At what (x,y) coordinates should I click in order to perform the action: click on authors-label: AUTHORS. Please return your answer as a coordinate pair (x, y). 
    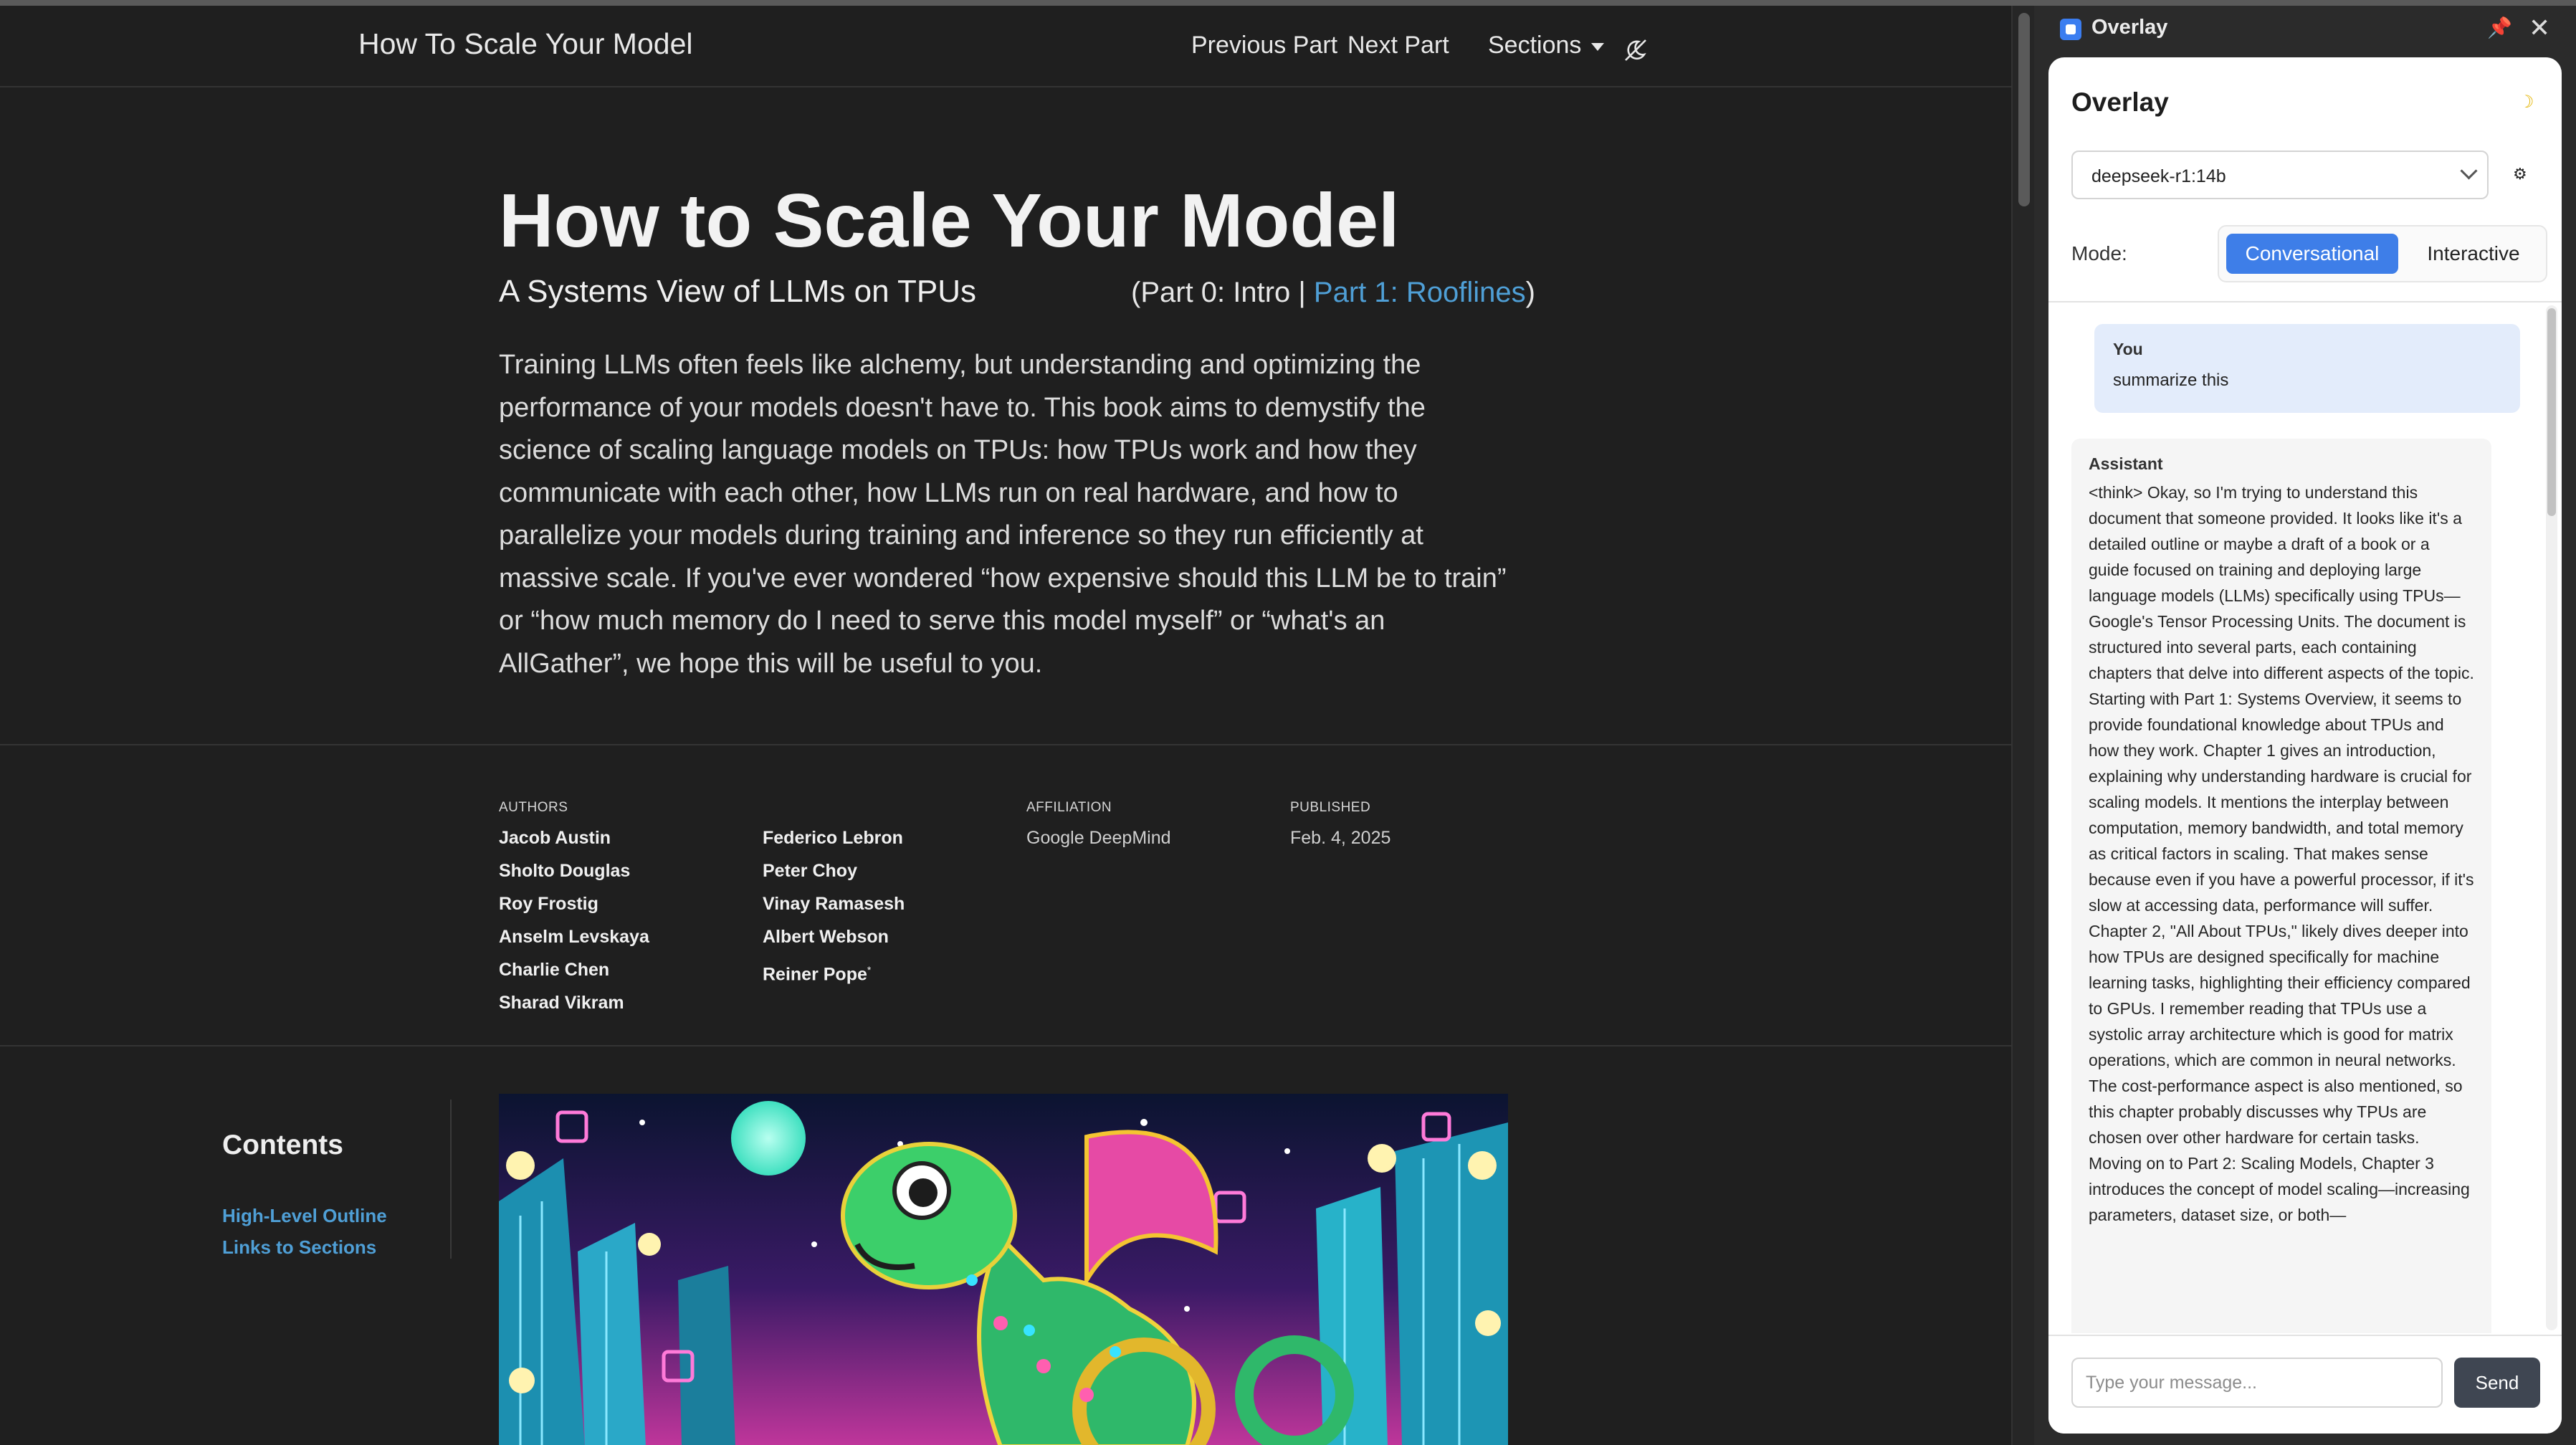
    Looking at the image, I should click on (533, 808).